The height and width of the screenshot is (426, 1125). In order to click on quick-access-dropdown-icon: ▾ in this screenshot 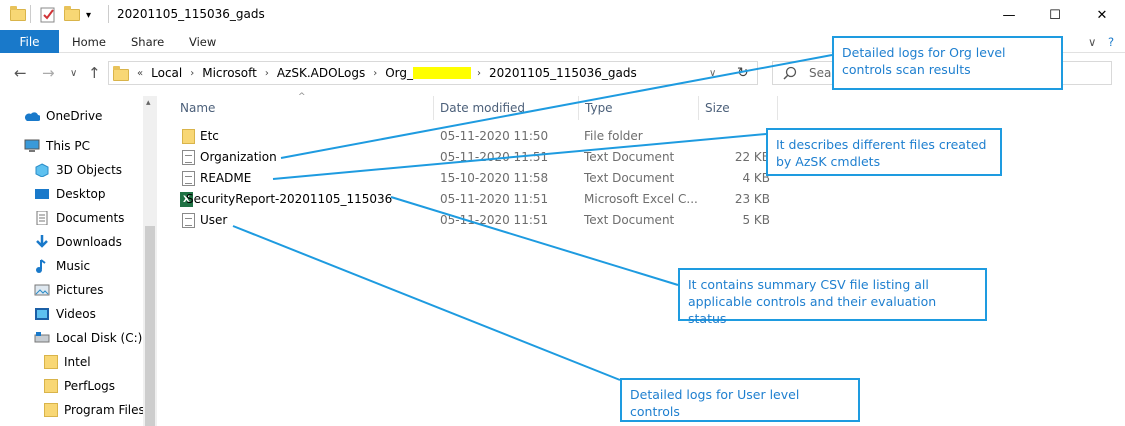, I will do `click(88, 15)`.